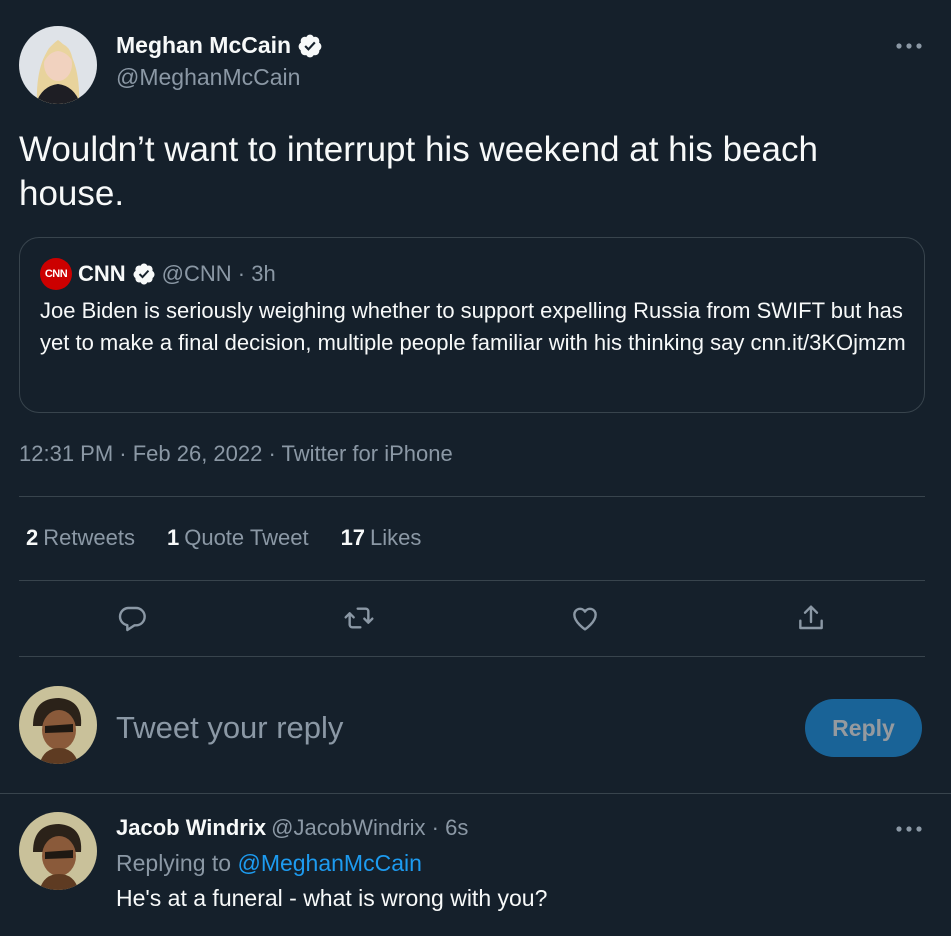  Describe the element at coordinates (396, 537) in the screenshot. I see `likes-label: Likes` at that location.